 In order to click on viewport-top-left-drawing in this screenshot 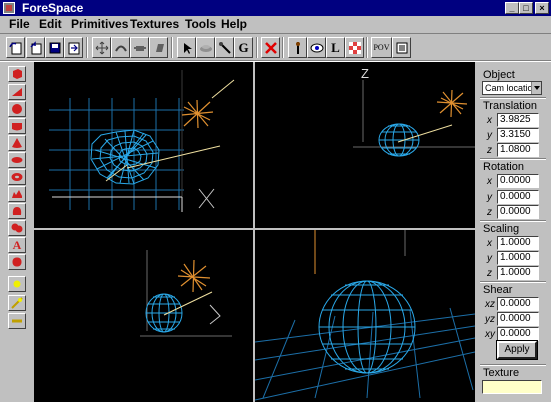, I will do `click(142, 141)`.